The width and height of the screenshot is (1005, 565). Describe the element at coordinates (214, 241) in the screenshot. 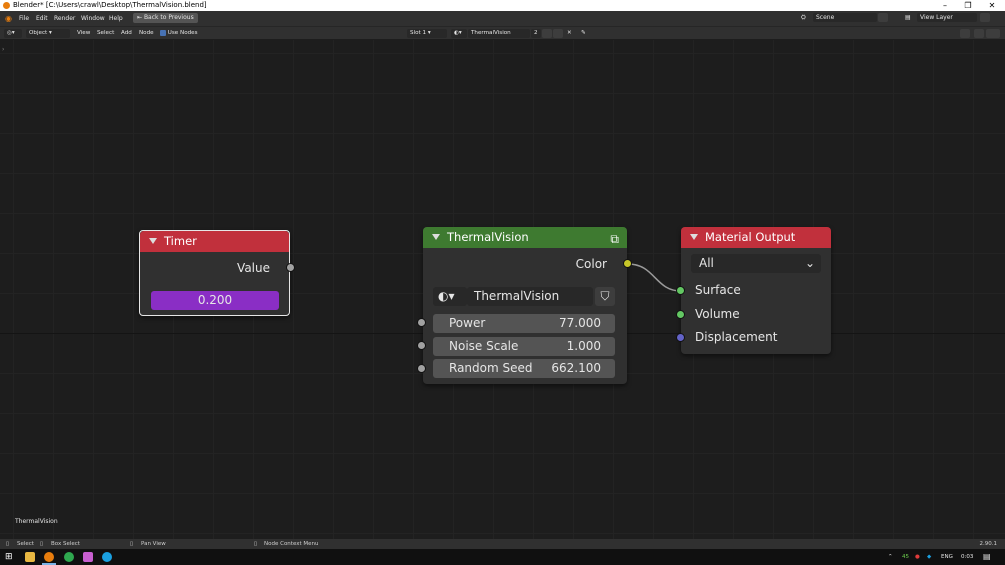

I see `timer-node-header: Timer` at that location.